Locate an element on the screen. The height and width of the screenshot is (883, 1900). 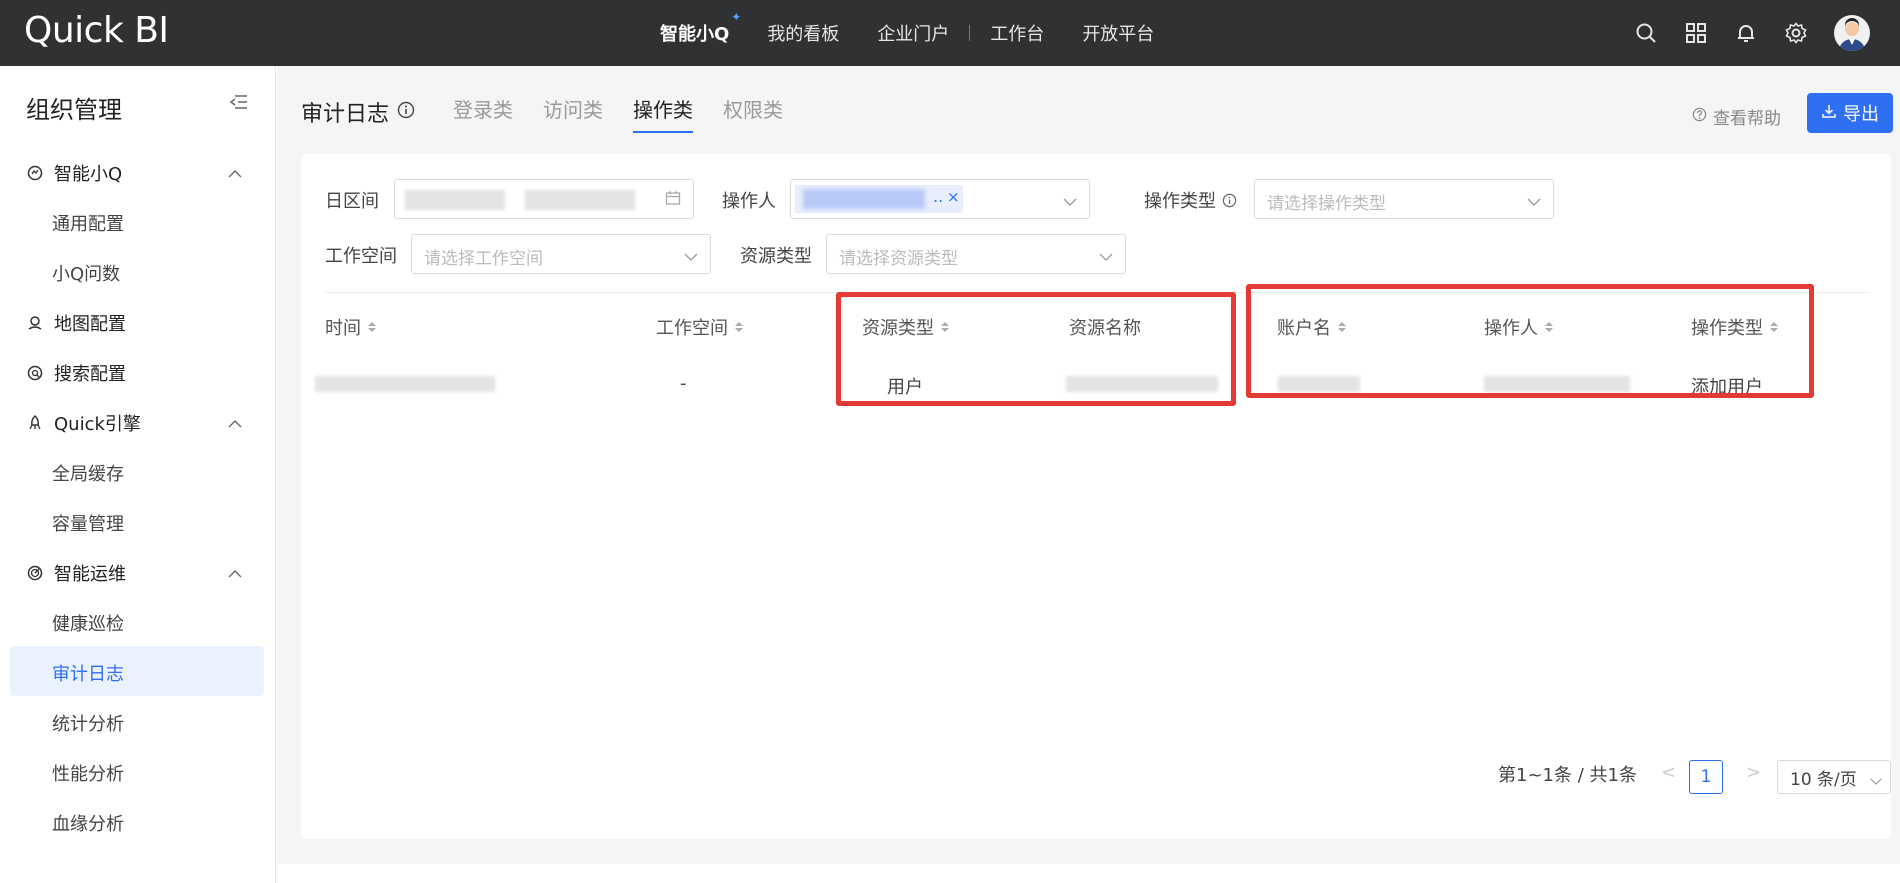
export-label: 导出 is located at coordinates (1861, 114).